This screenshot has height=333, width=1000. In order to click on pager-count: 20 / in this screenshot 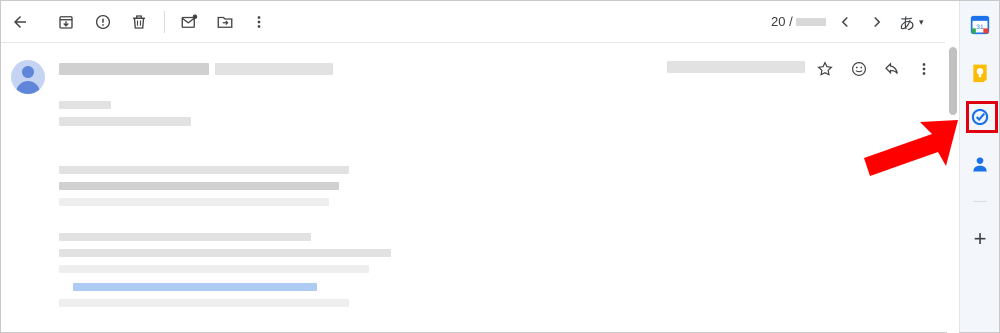, I will do `click(782, 21)`.